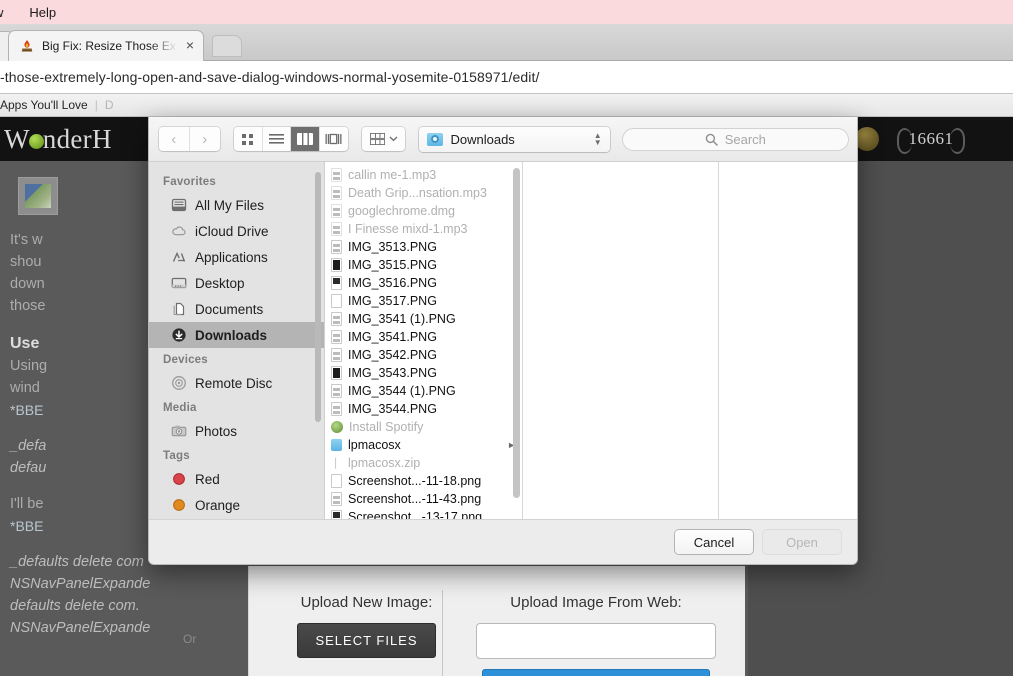 The width and height of the screenshot is (1013, 676). I want to click on search-field: Search, so click(735, 139).